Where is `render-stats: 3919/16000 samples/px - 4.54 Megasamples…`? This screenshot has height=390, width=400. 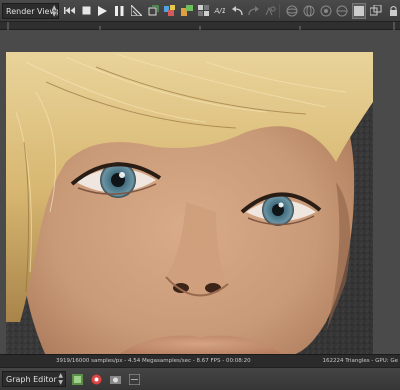
render-stats: 3919/16000 samples/px - 4.54 Megasamples… is located at coordinates (153, 361).